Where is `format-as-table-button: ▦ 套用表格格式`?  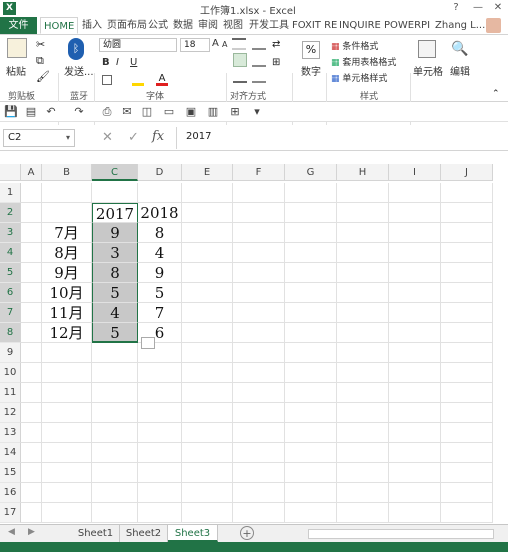
format-as-table-button: ▦ 套用表格格式 is located at coordinates (363, 61).